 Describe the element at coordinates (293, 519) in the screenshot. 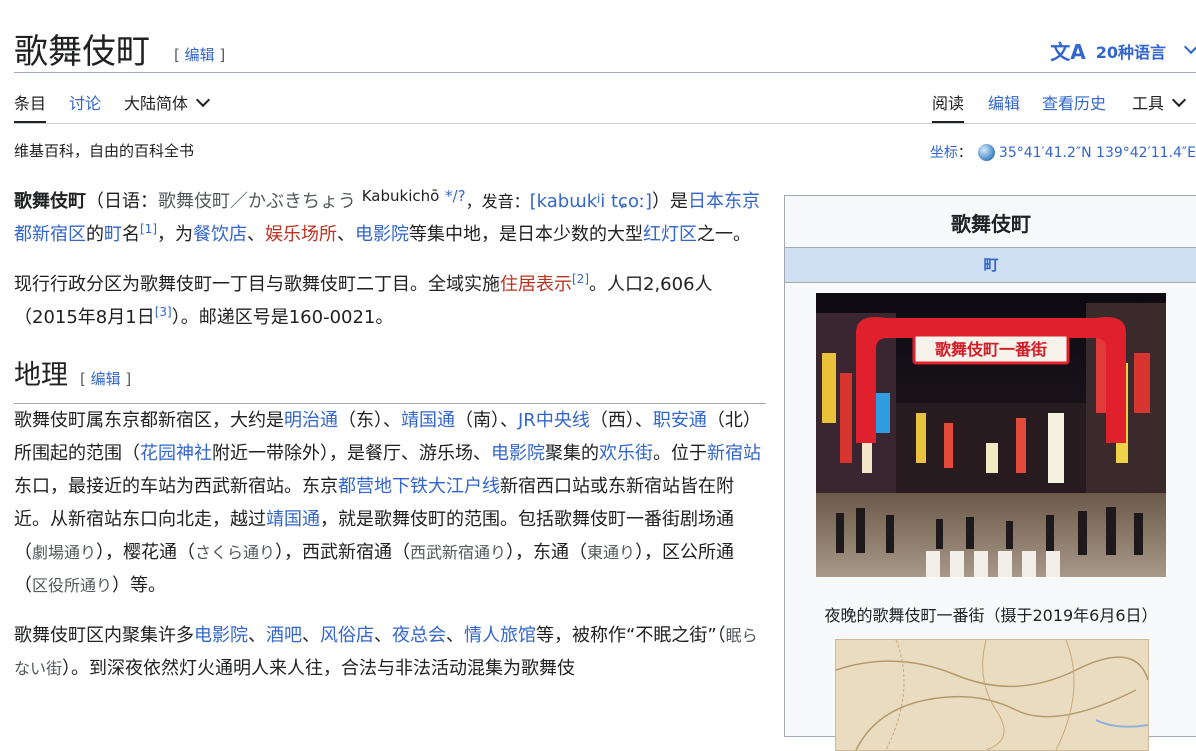

I see `link-yasukuni-dori-2: 靖国通` at that location.